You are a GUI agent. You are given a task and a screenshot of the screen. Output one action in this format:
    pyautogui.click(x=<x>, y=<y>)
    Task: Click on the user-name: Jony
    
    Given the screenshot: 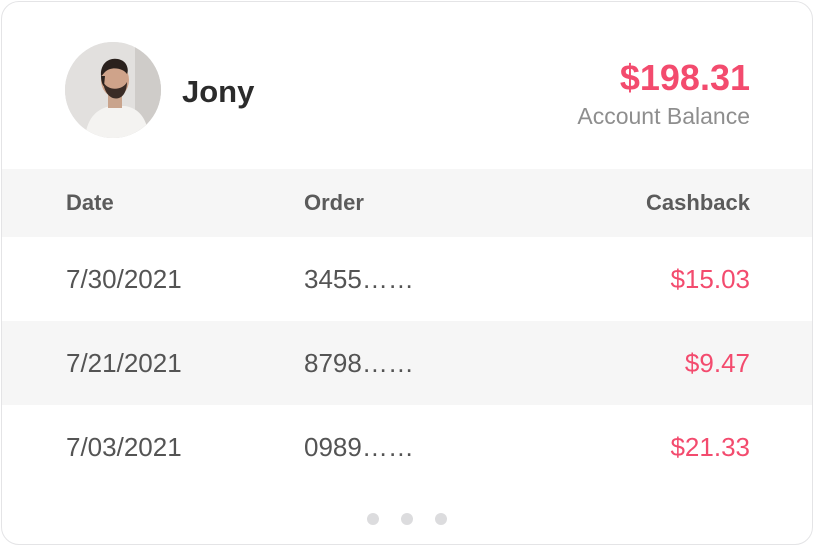 What is the action you would take?
    pyautogui.click(x=218, y=91)
    